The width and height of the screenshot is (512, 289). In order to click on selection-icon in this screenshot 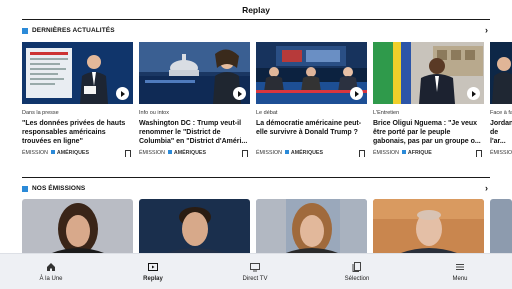, I will do `click(356, 267)`.